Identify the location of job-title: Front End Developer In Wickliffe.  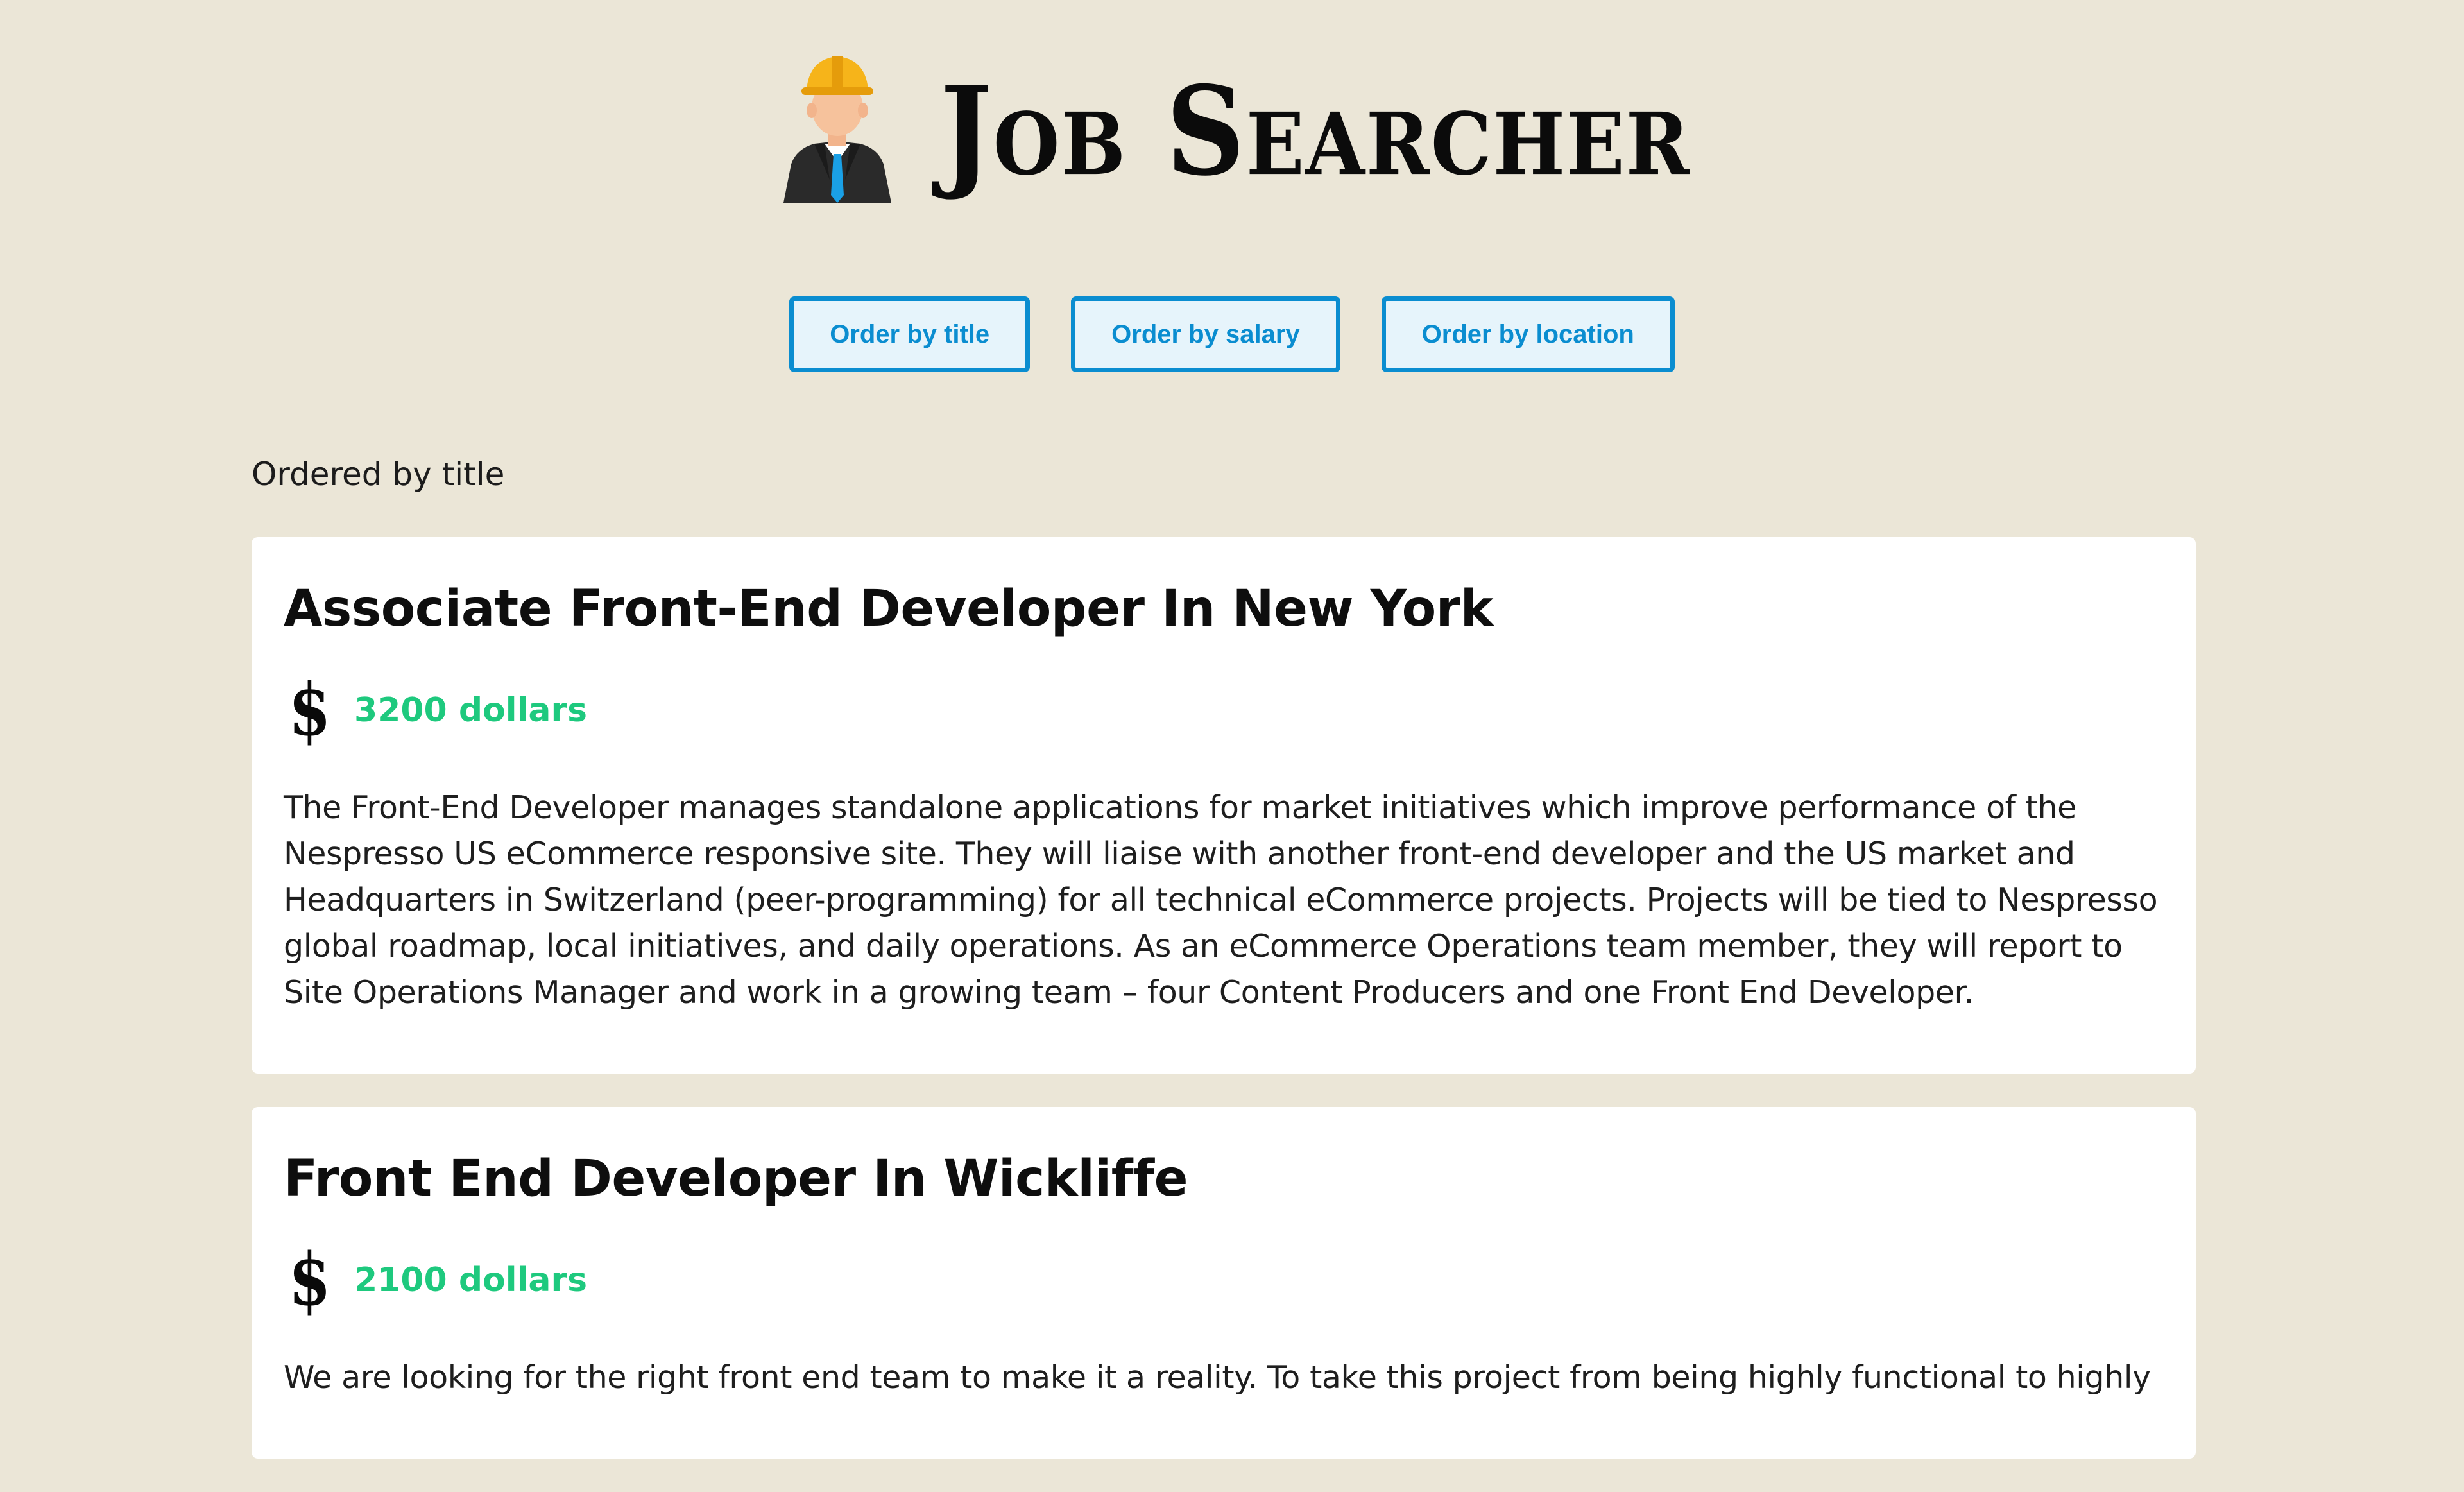
(736, 1178).